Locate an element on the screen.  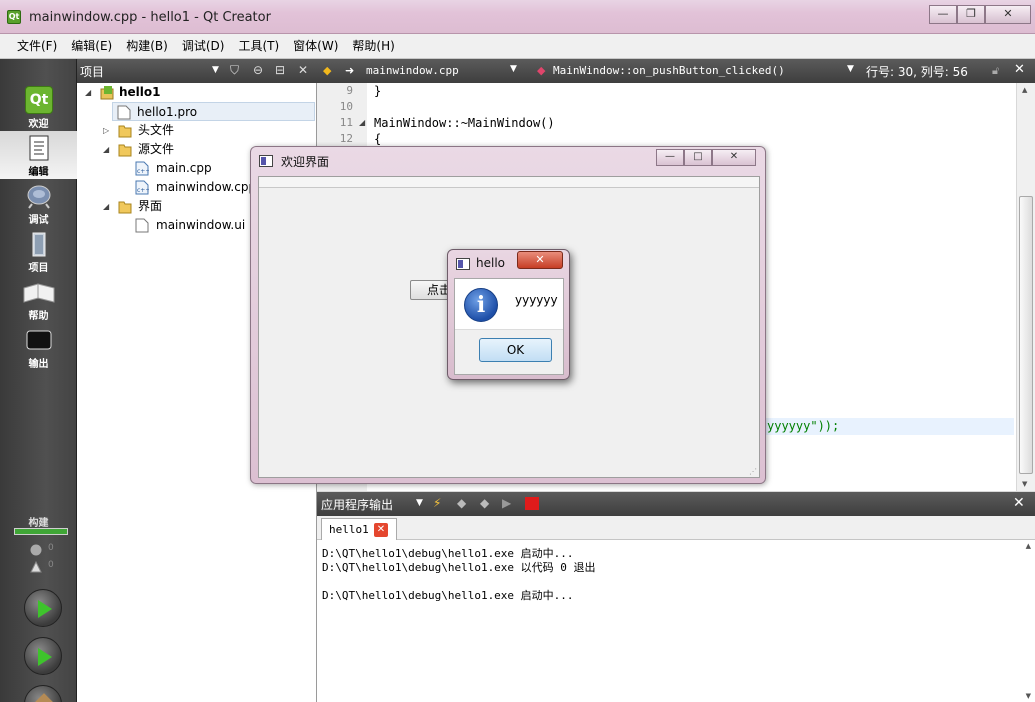
build-progress-bar is located at coordinates (41, 531).